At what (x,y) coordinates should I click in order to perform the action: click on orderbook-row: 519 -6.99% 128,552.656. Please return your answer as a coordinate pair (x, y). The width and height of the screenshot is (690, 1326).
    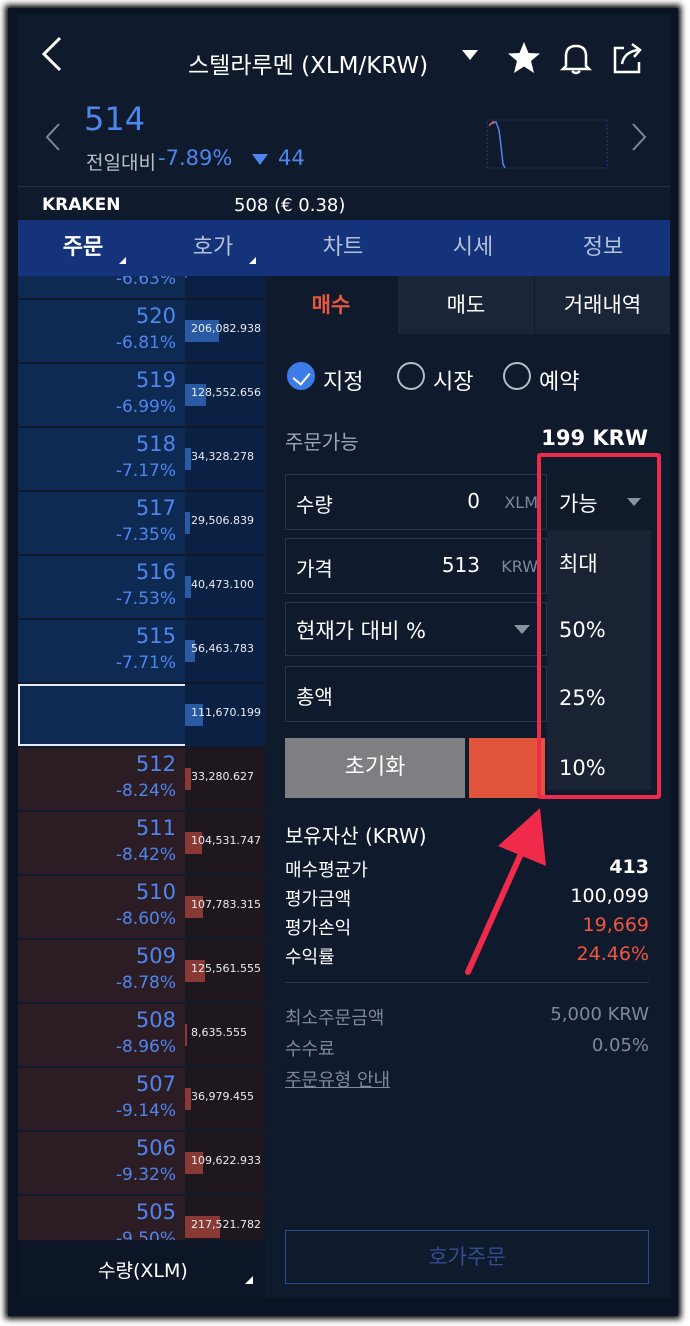
    Looking at the image, I should click on (141, 395).